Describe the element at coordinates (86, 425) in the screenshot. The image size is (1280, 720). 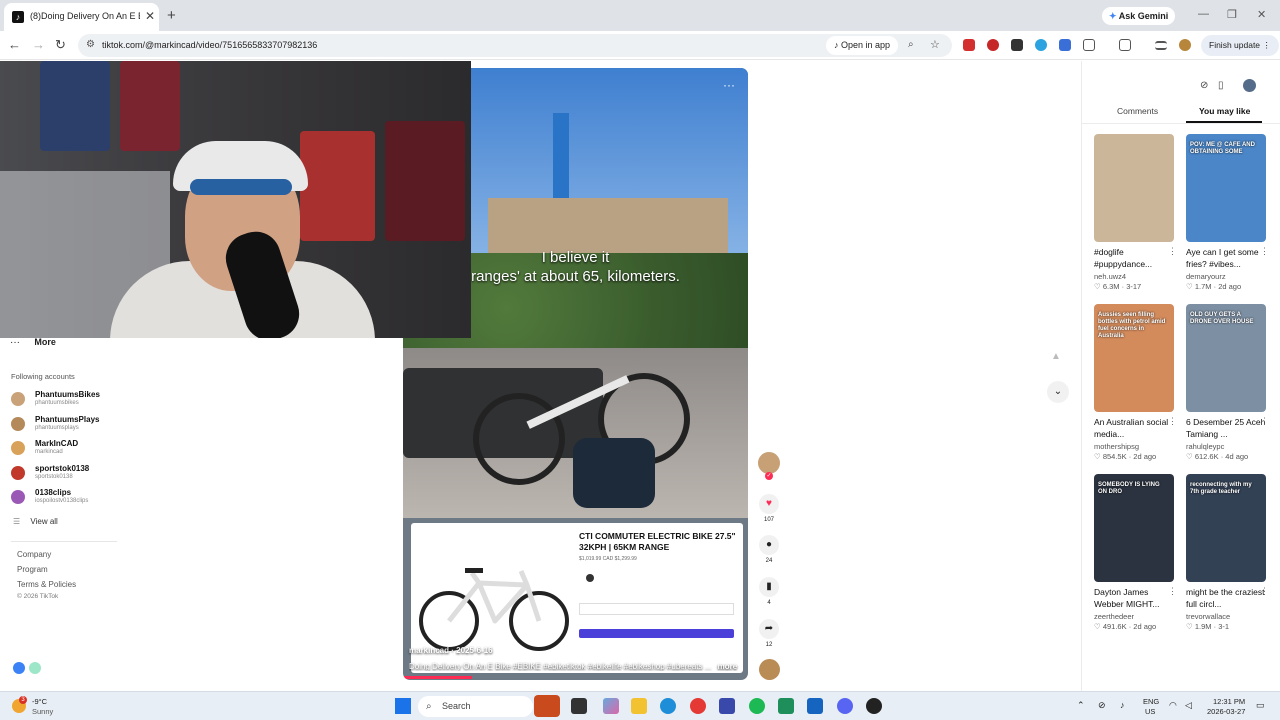
I see `following-account: PhantuumsPlays phantuumsplays` at that location.